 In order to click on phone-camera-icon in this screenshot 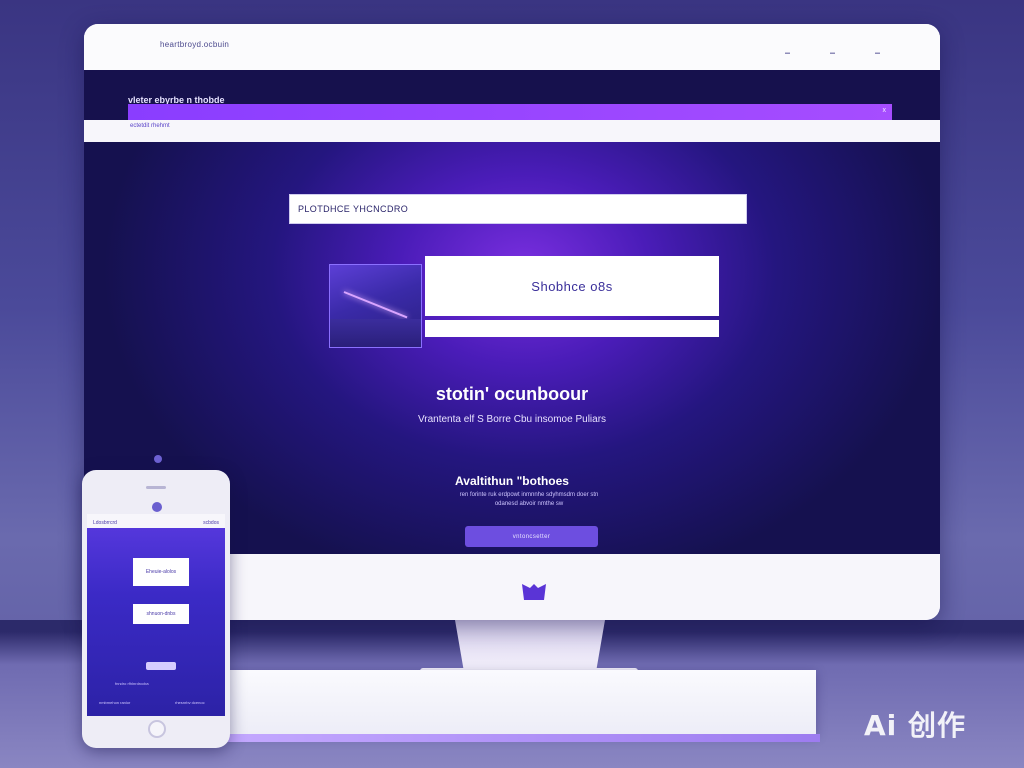, I will do `click(157, 507)`.